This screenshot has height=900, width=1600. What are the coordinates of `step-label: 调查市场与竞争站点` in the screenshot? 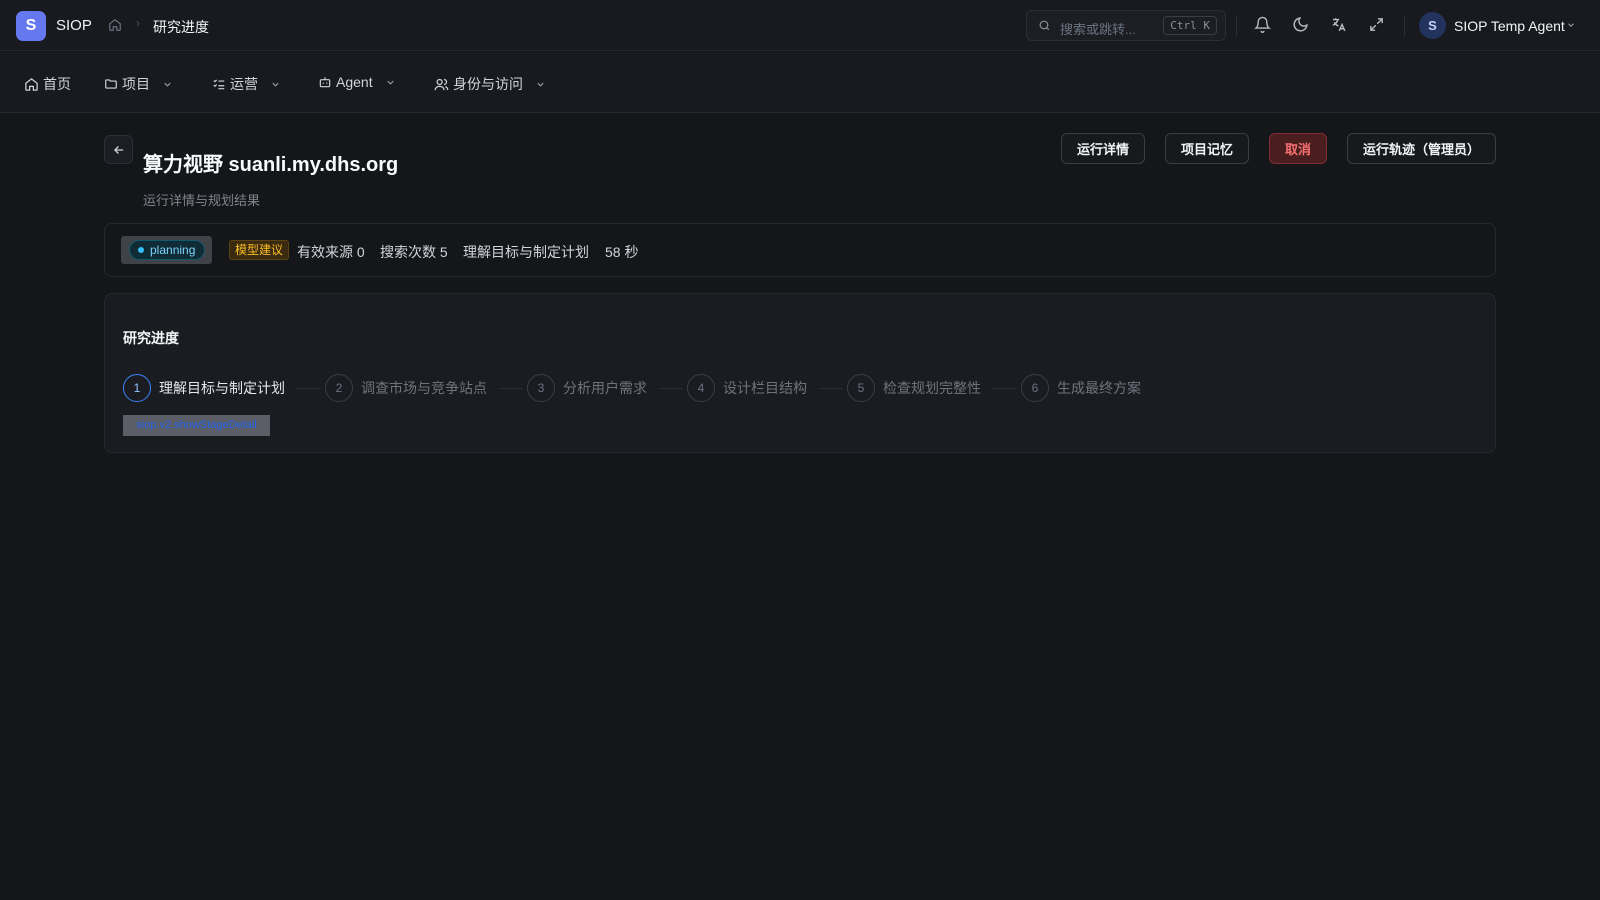 It's located at (424, 388).